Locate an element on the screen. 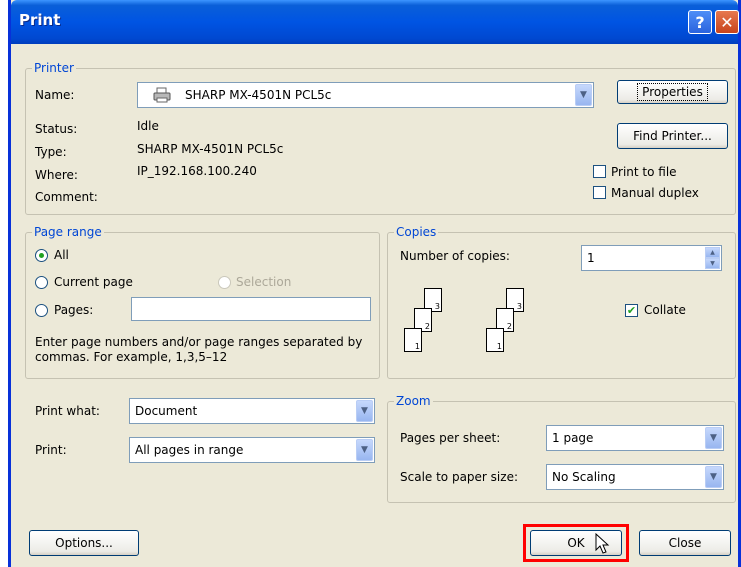 This screenshot has width=741, height=567. page-range-group-label: Page range is located at coordinates (68, 232).